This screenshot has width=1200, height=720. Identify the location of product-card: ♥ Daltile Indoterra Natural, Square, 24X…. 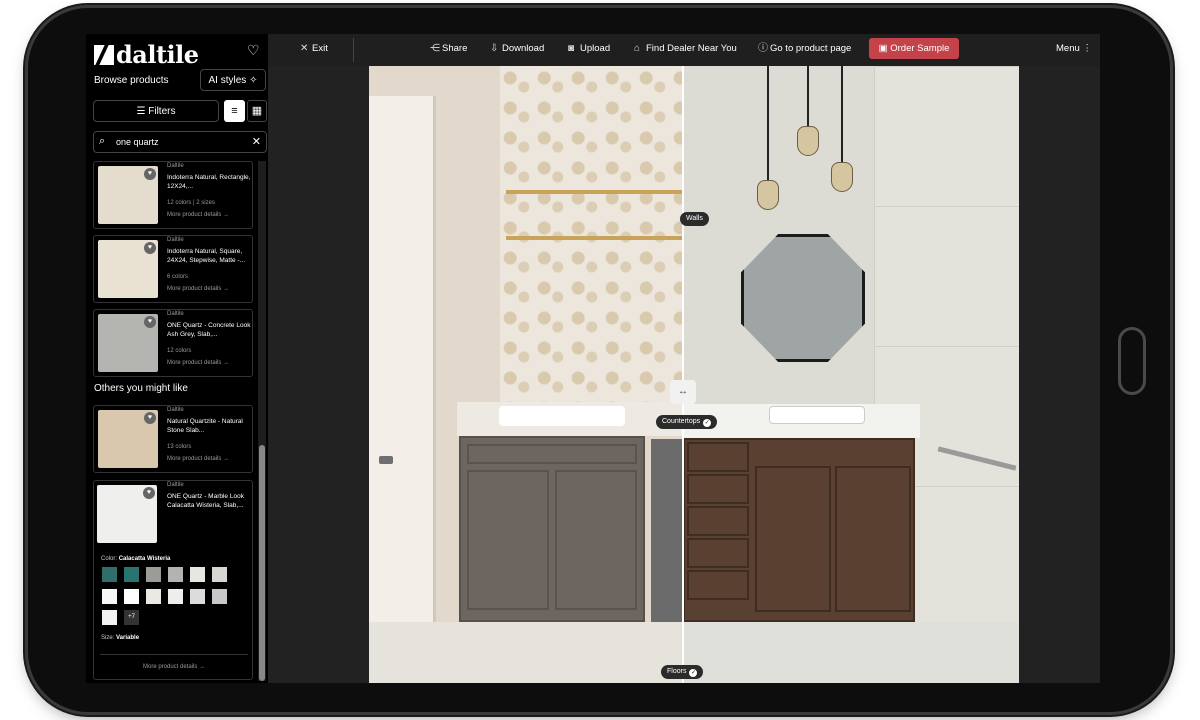
(173, 269).